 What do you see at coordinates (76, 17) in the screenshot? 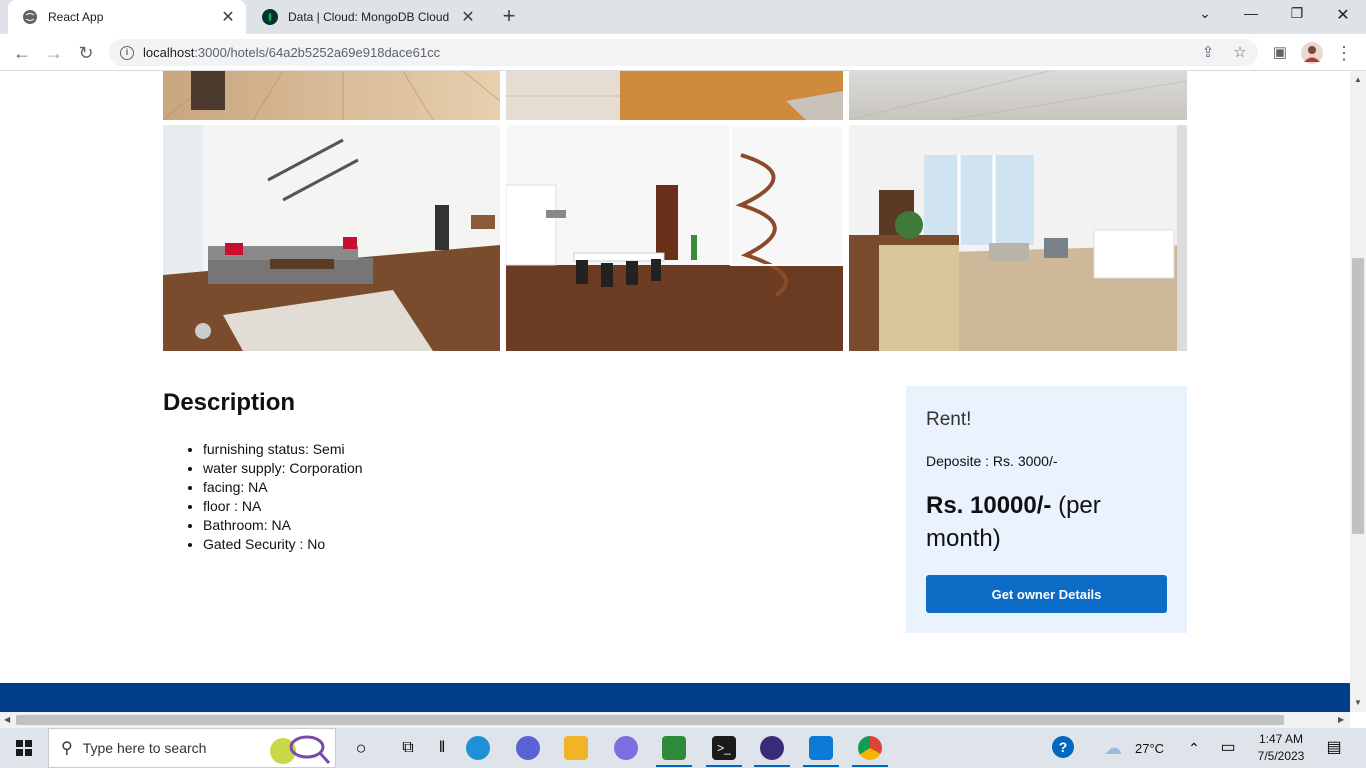
I see `tab-title: React App` at bounding box center [76, 17].